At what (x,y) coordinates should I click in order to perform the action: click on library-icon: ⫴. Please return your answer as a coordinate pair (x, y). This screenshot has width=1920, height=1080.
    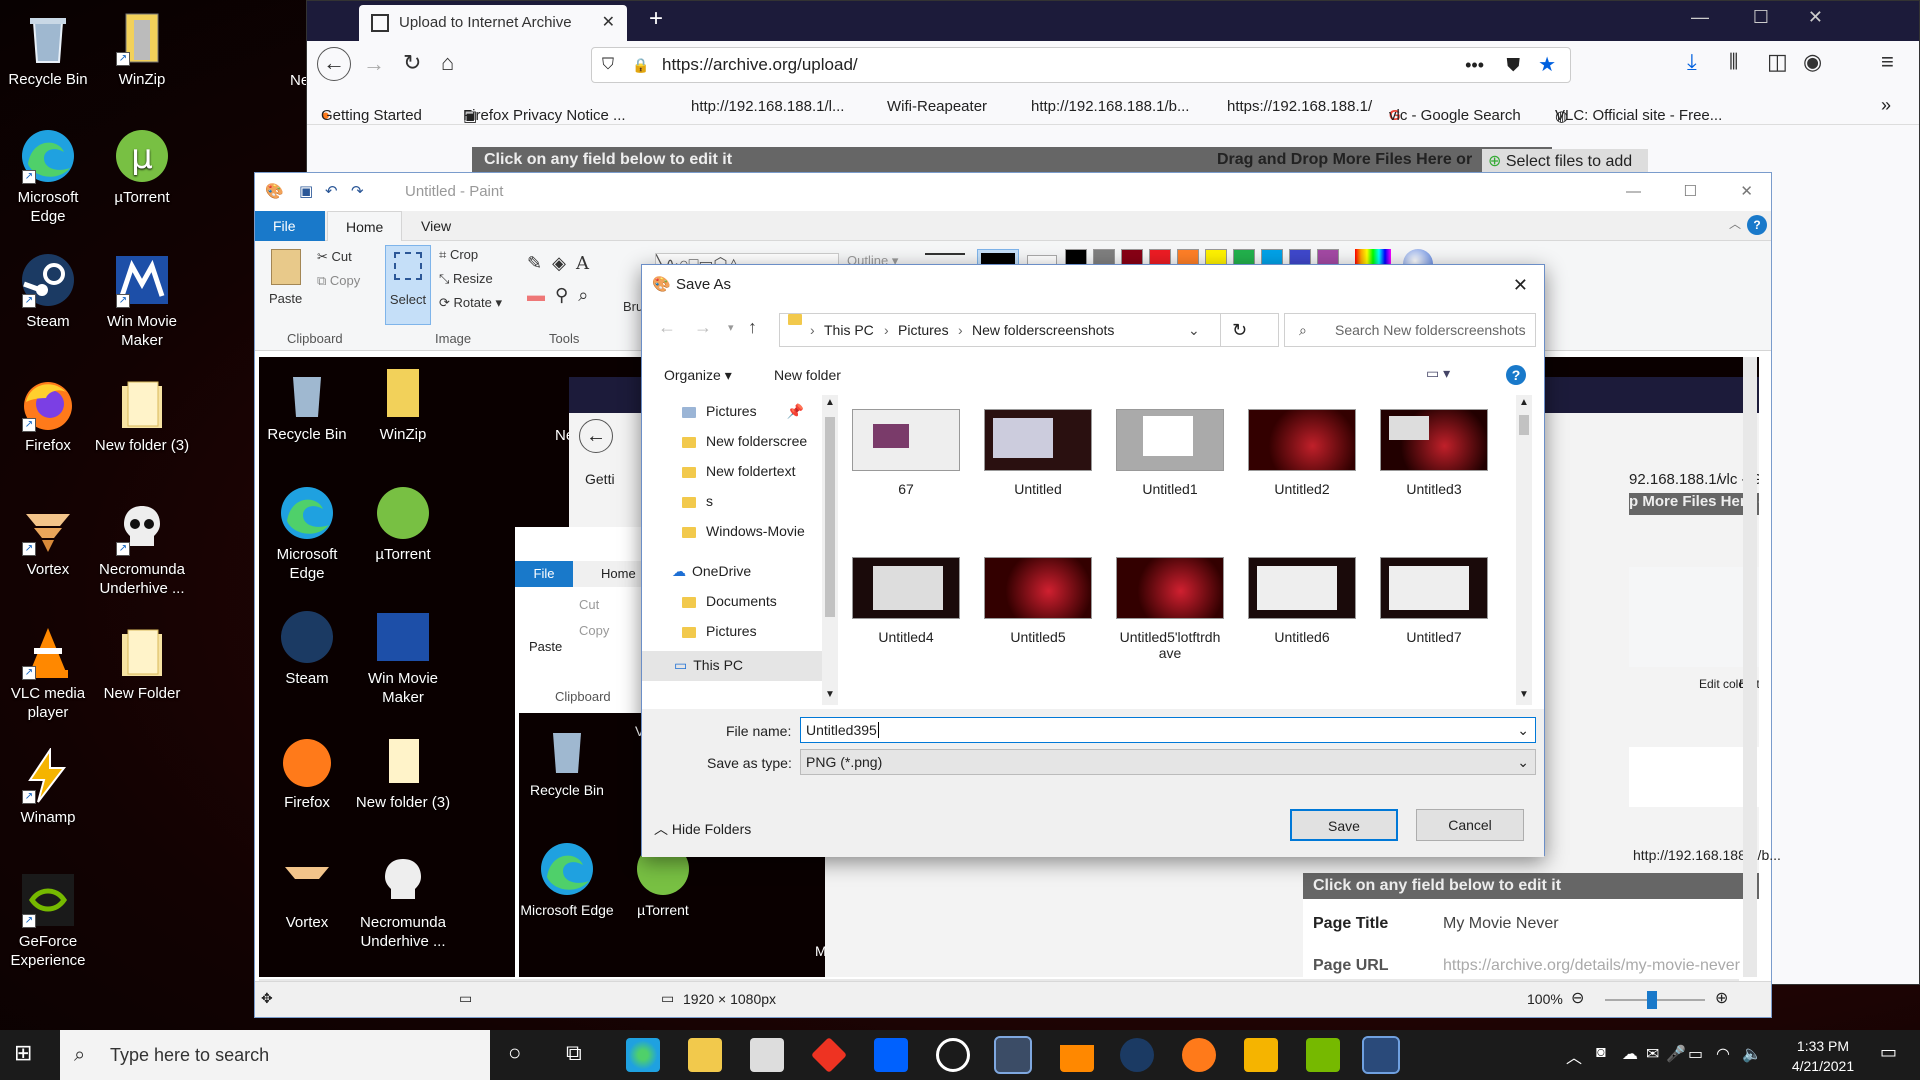
    Looking at the image, I should click on (1733, 62).